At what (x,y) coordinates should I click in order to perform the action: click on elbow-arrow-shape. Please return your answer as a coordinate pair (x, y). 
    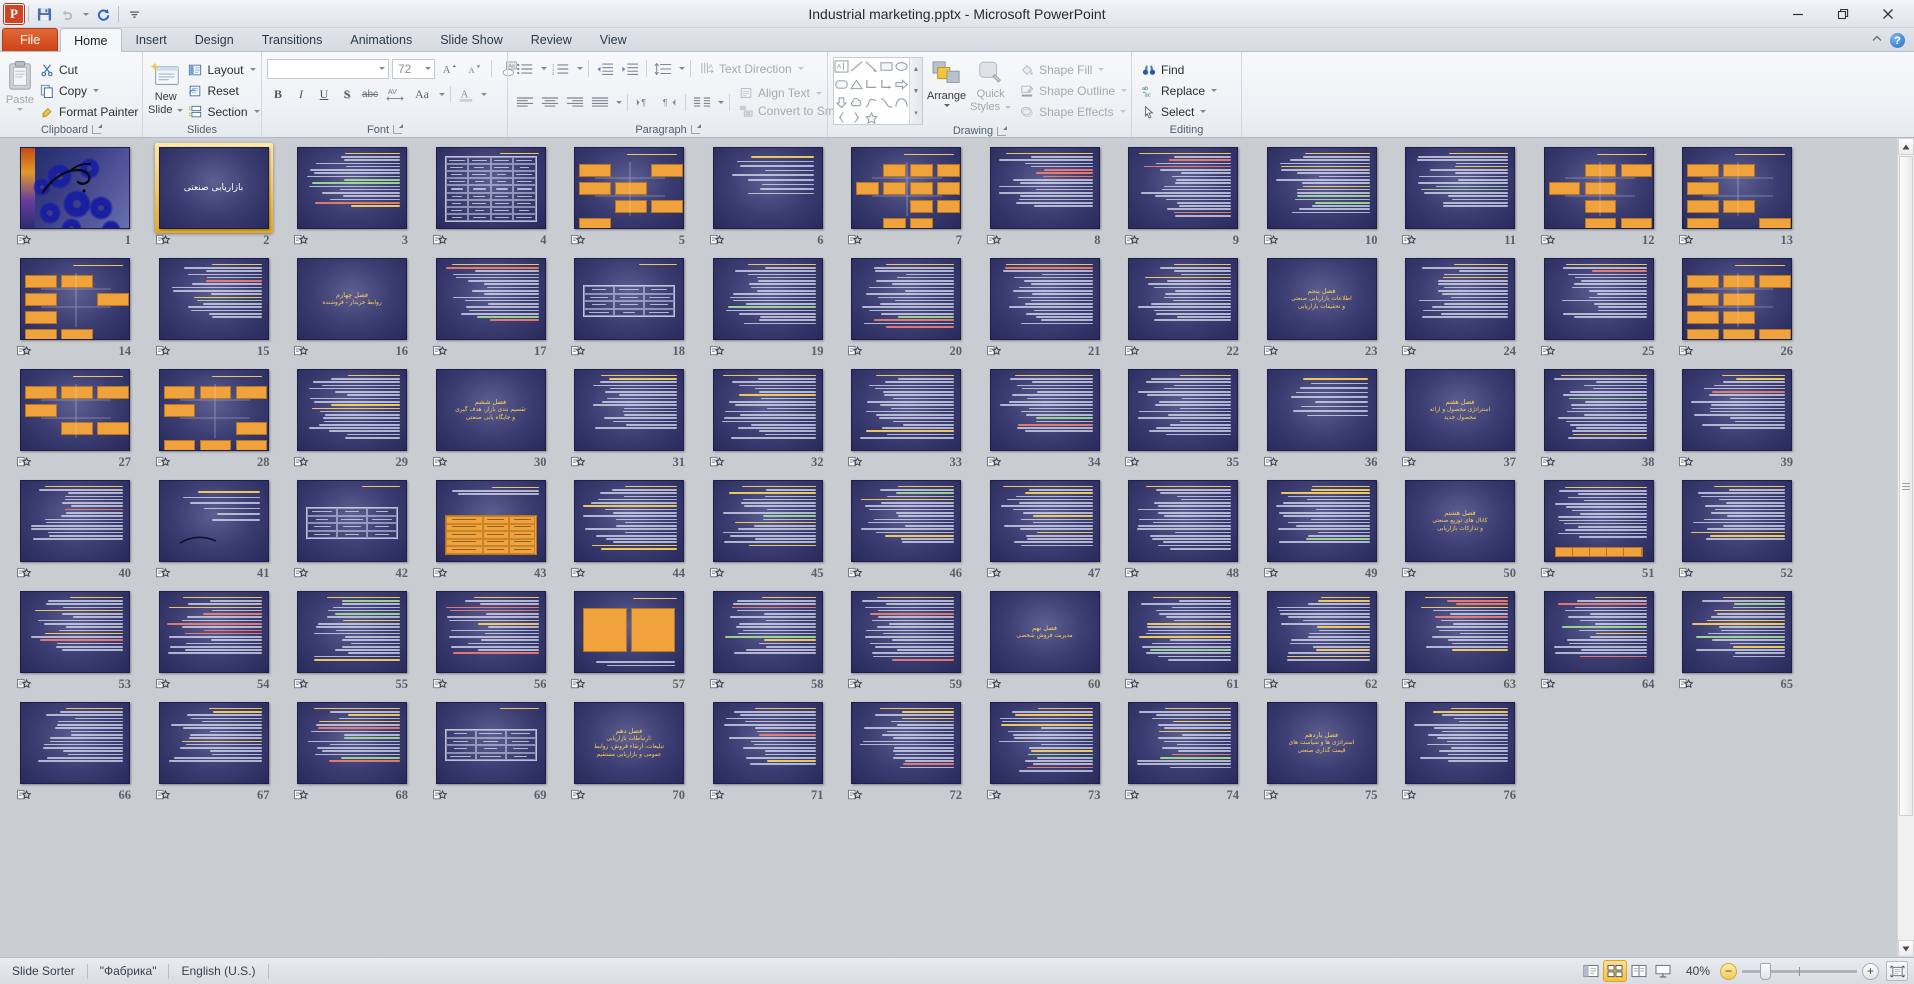
    Looking at the image, I should click on (886, 85).